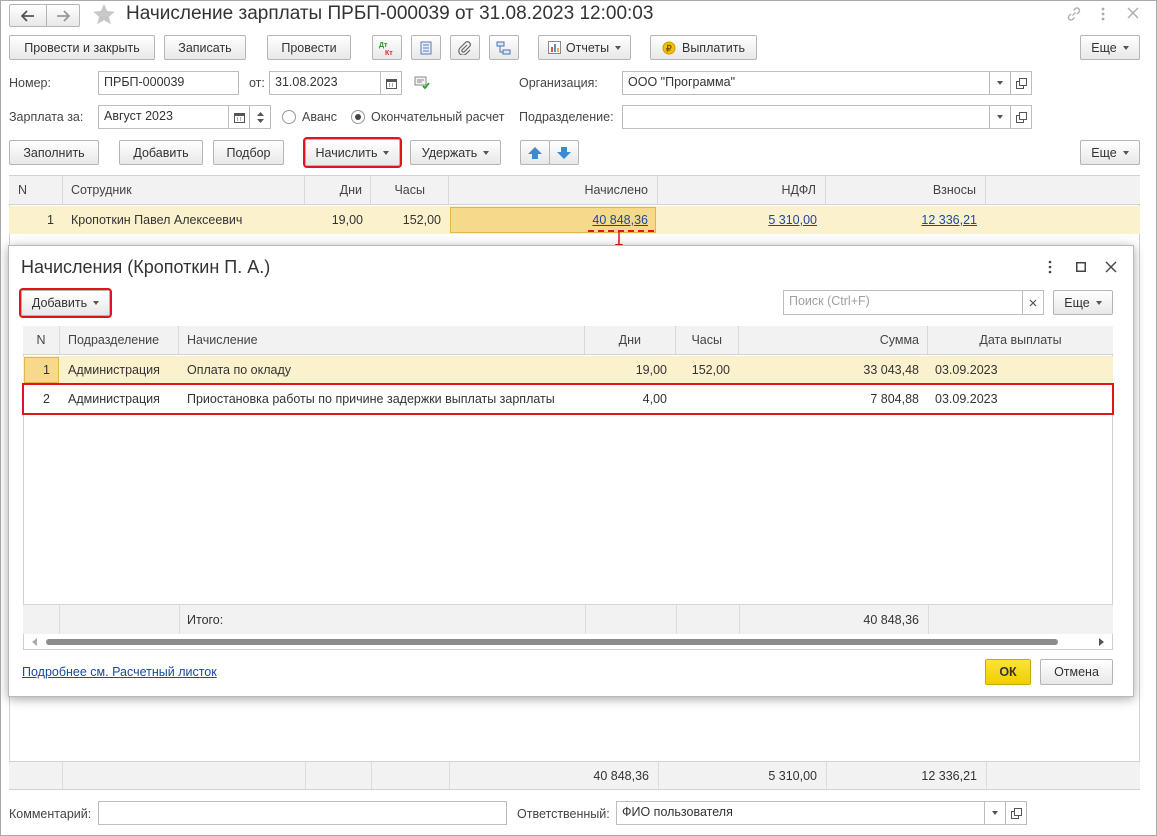 The image size is (1157, 836). What do you see at coordinates (239, 117) in the screenshot?
I see `period-calendar-button` at bounding box center [239, 117].